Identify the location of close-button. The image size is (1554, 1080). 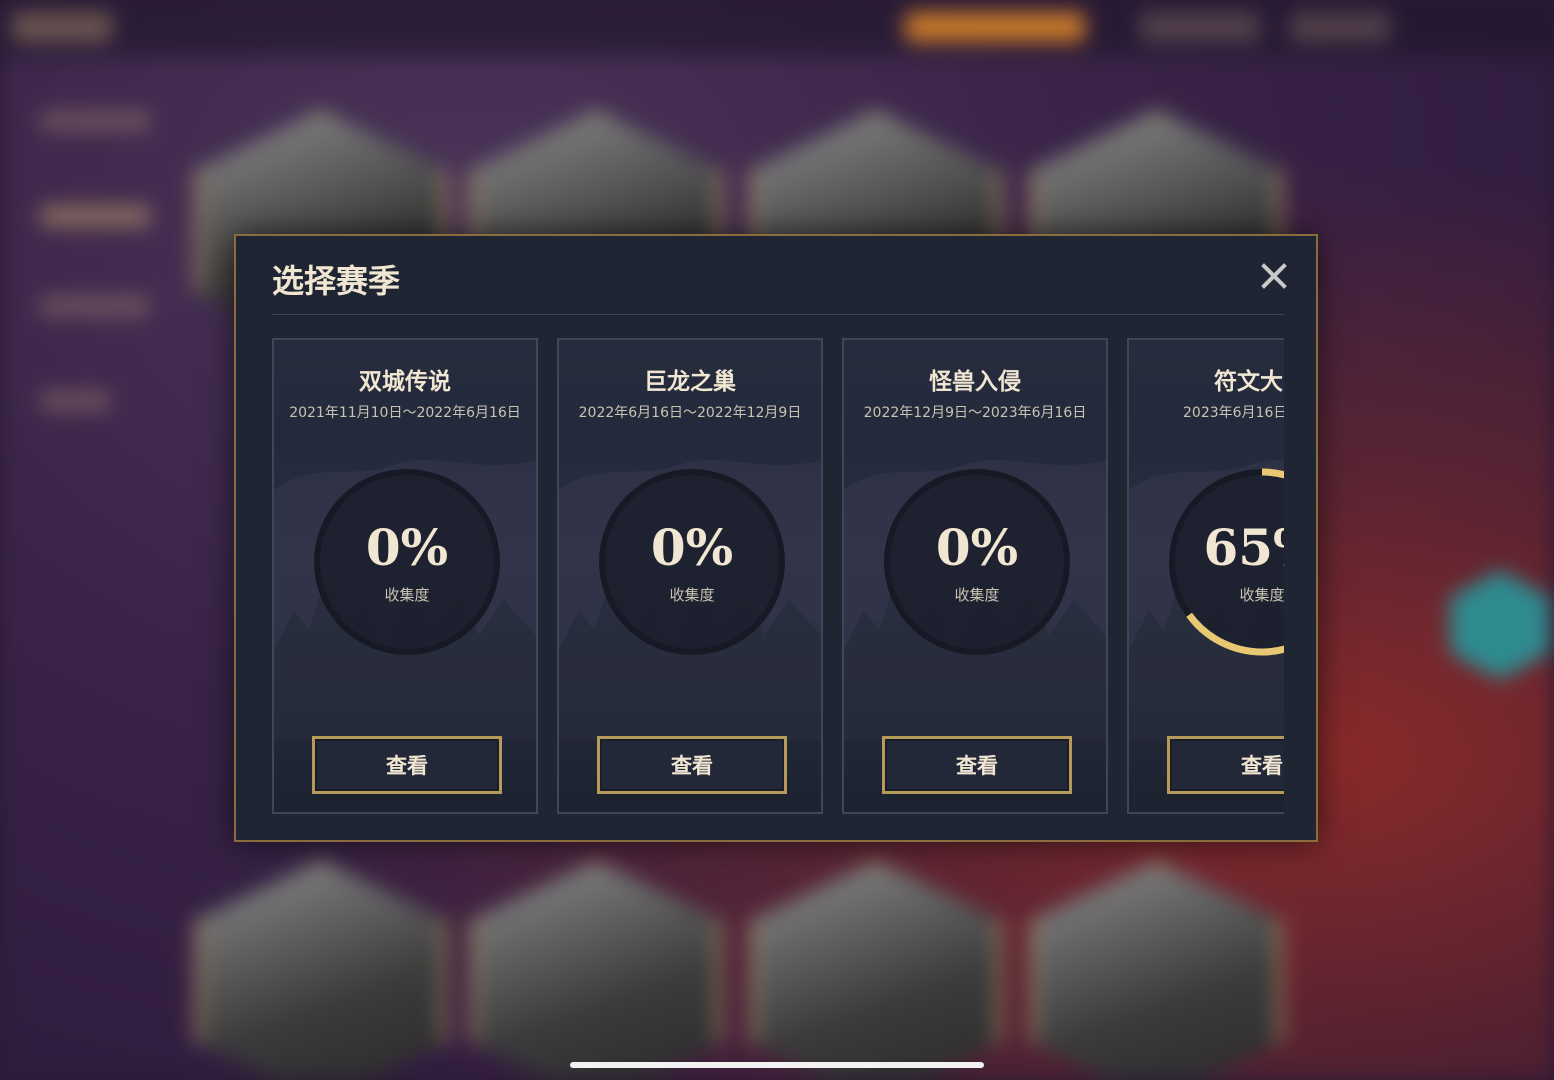
(1274, 276).